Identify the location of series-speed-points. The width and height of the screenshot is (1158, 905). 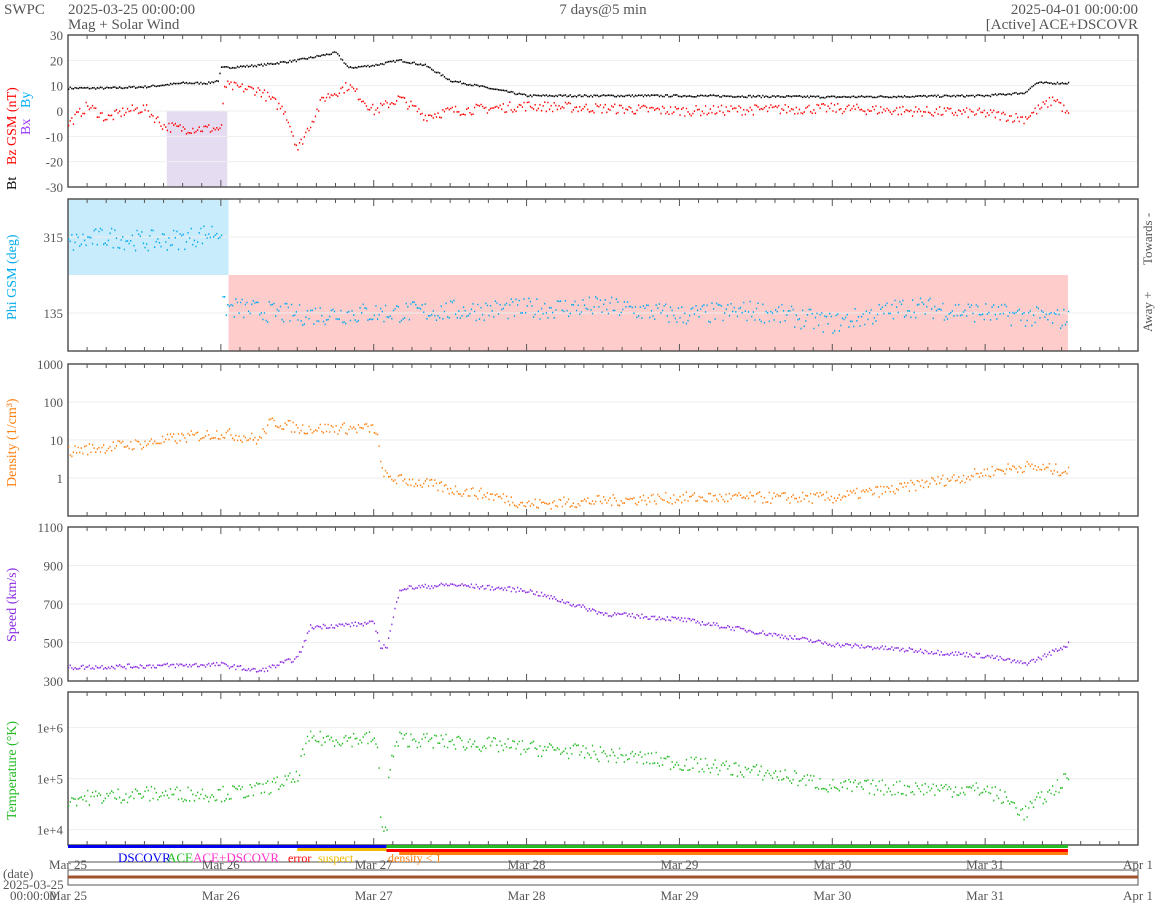
(569, 627).